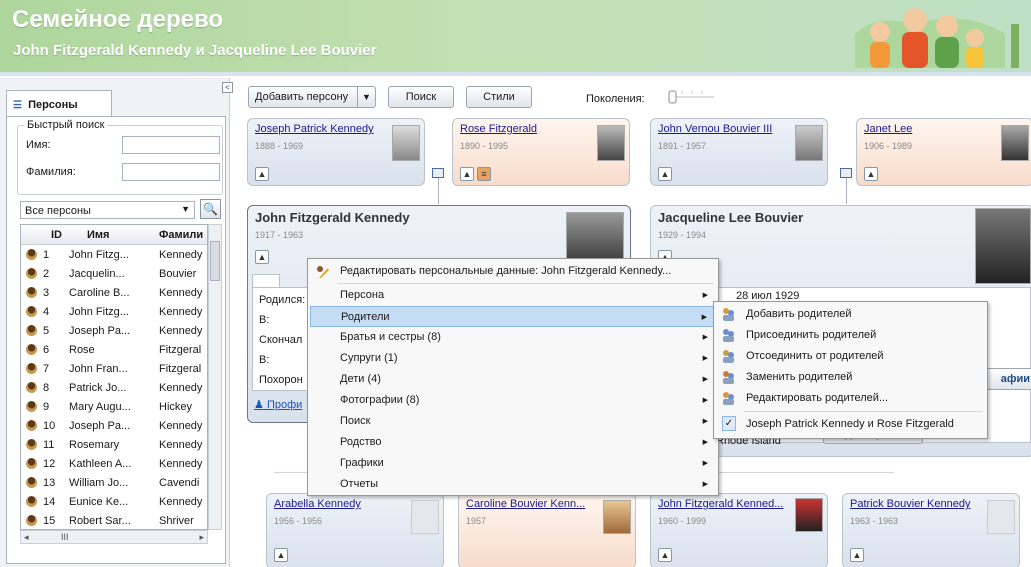 The image size is (1031, 567). What do you see at coordinates (227, 87) in the screenshot?
I see `collapse-panel-button: <` at bounding box center [227, 87].